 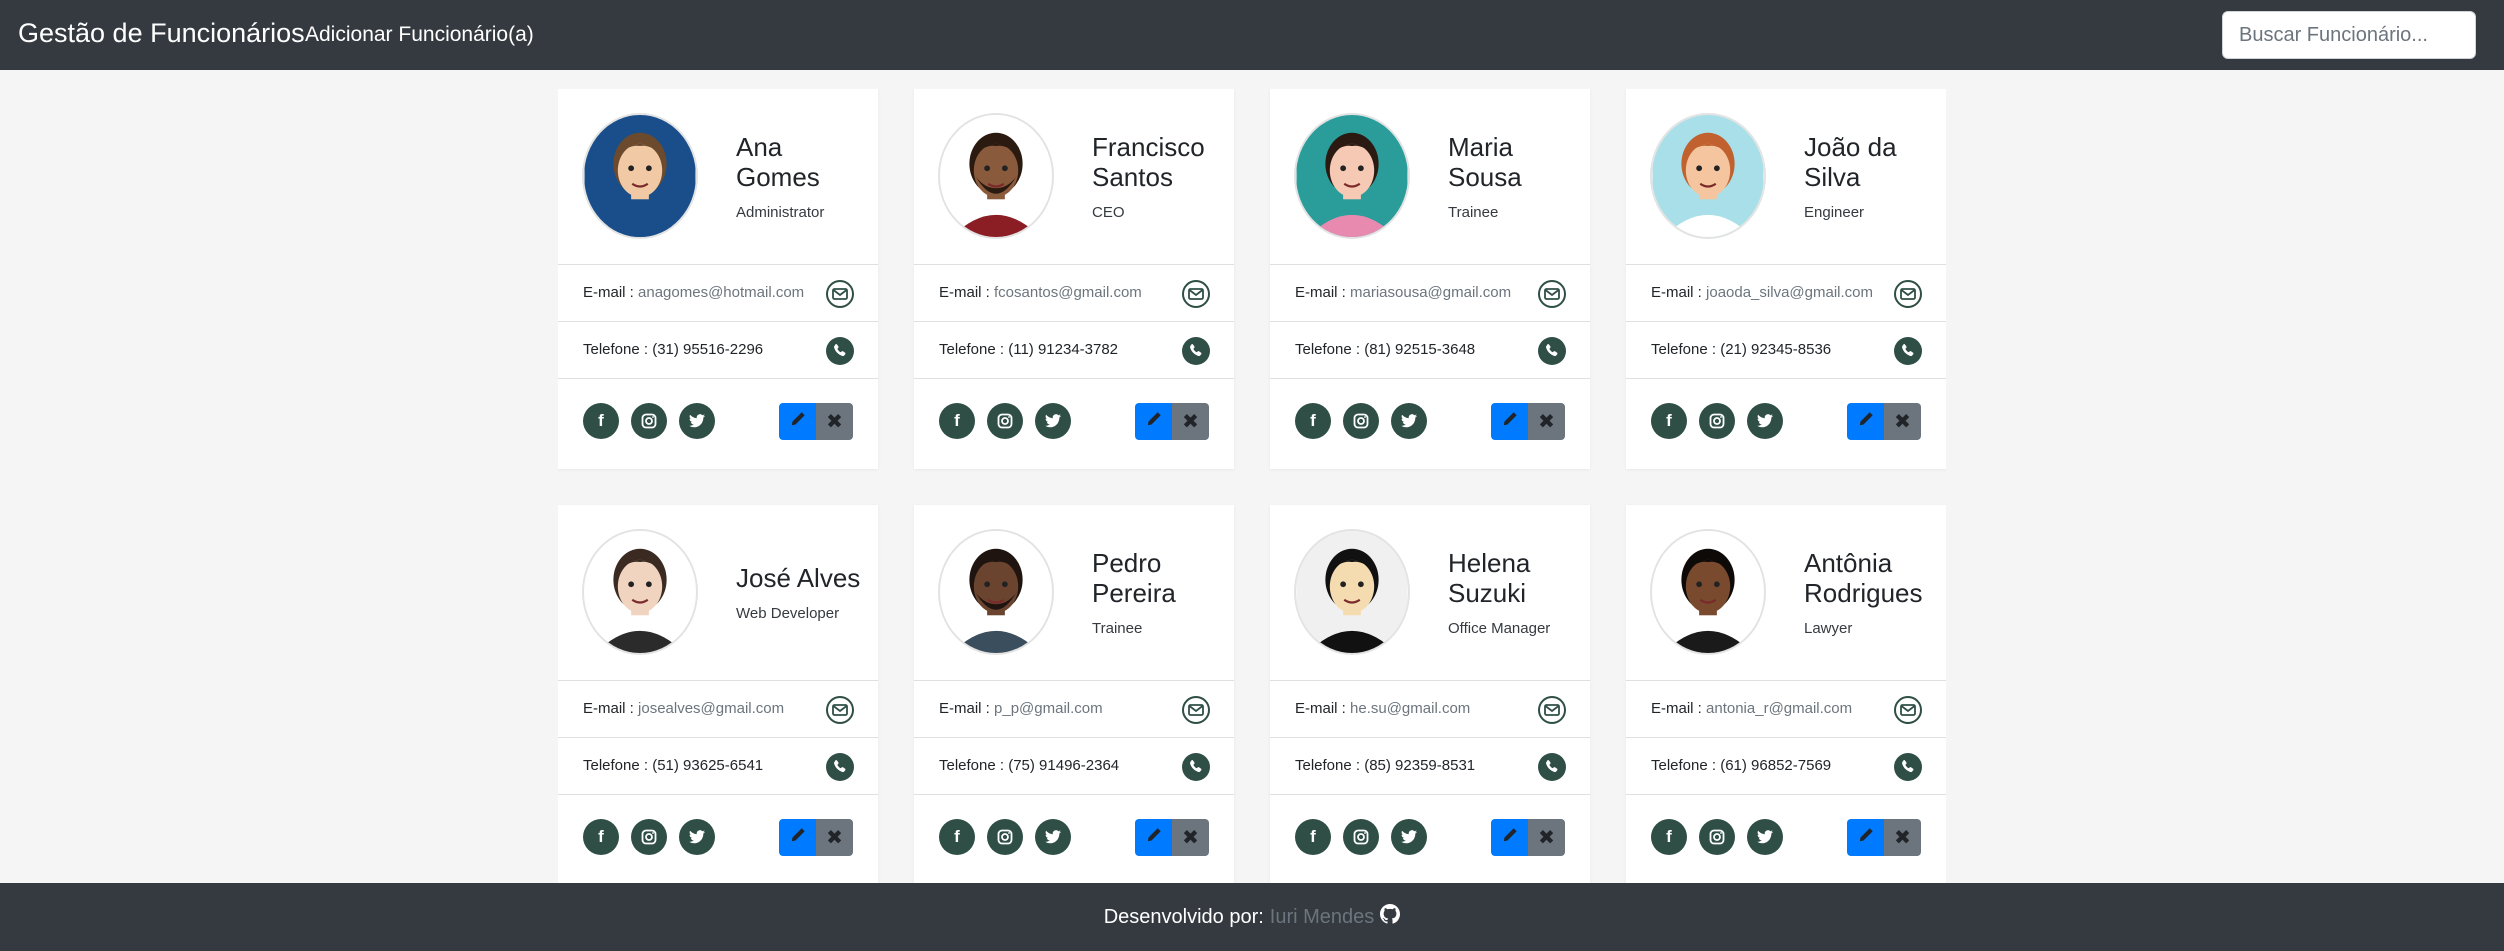 I want to click on email-value: he.su@gmail.com, so click(x=1410, y=708).